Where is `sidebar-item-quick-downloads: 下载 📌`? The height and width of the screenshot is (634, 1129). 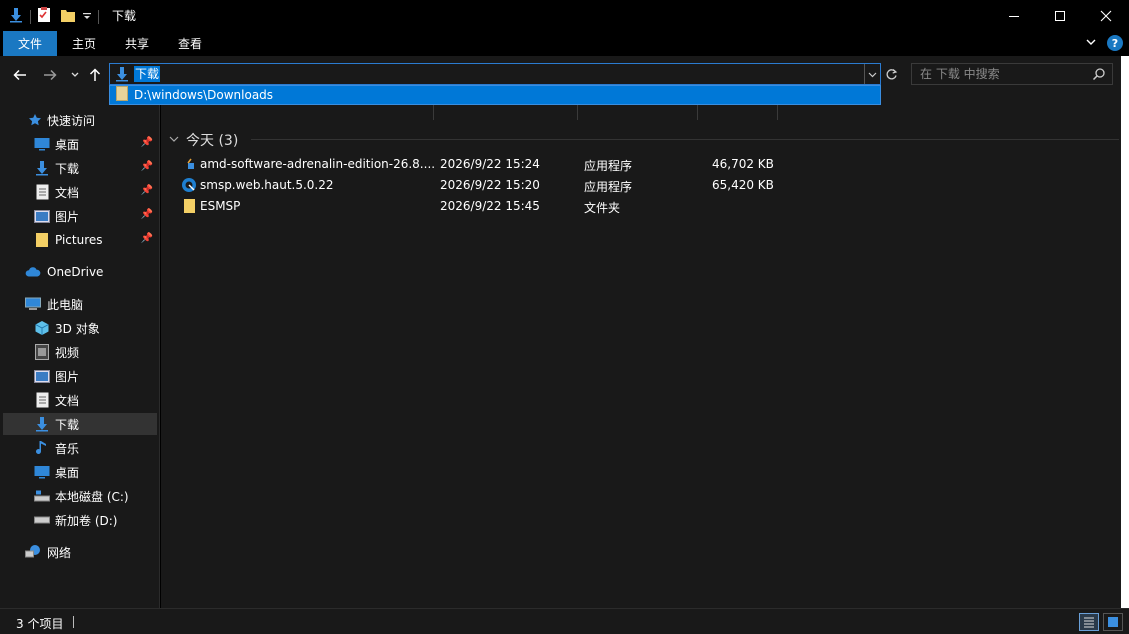
sidebar-item-quick-downloads: 下载 📌 is located at coordinates (80, 168).